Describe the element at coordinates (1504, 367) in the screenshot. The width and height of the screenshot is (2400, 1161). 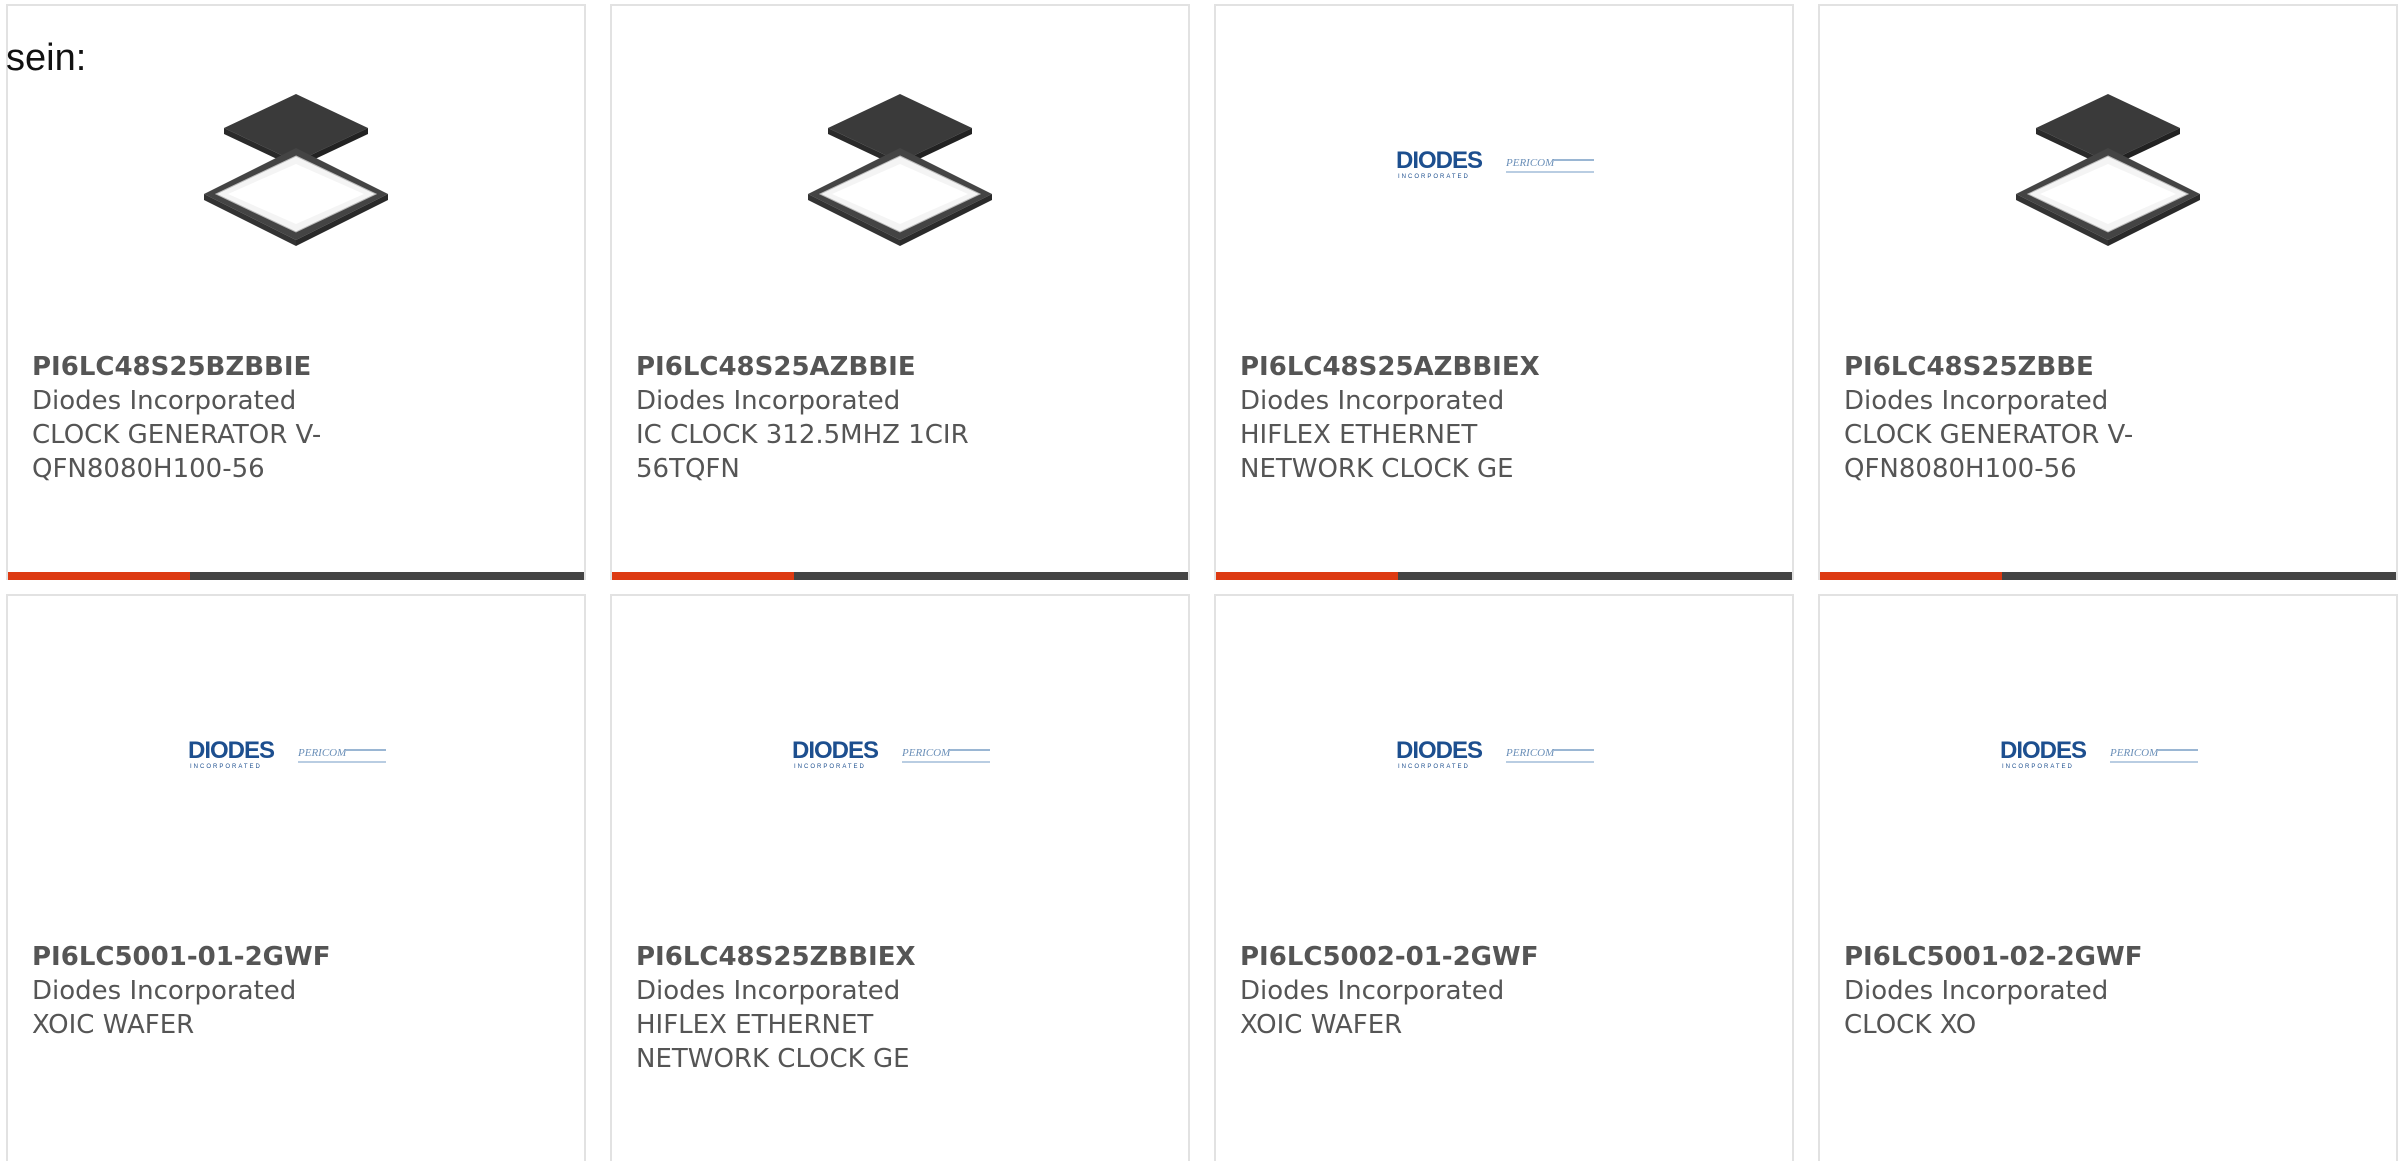
I see `part-number-link: PI6LC48S25AZBBIEX` at that location.